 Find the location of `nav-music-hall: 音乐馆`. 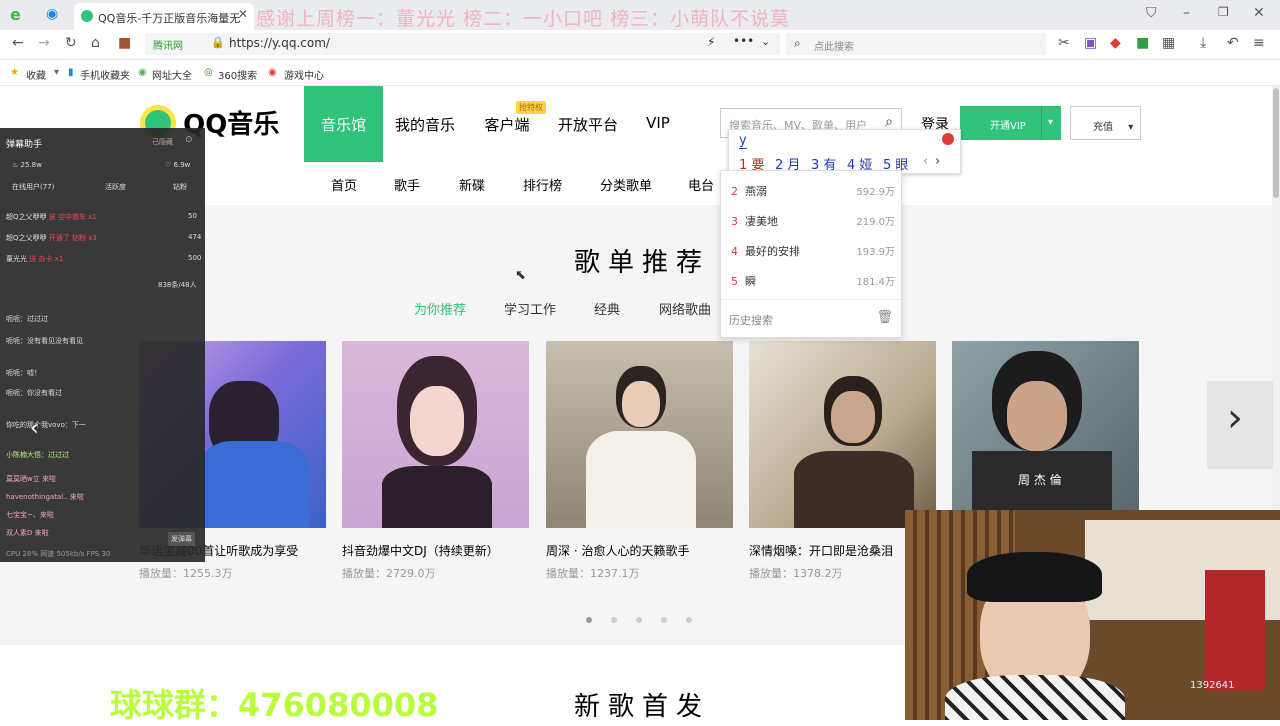

nav-music-hall: 音乐馆 is located at coordinates (343, 124).